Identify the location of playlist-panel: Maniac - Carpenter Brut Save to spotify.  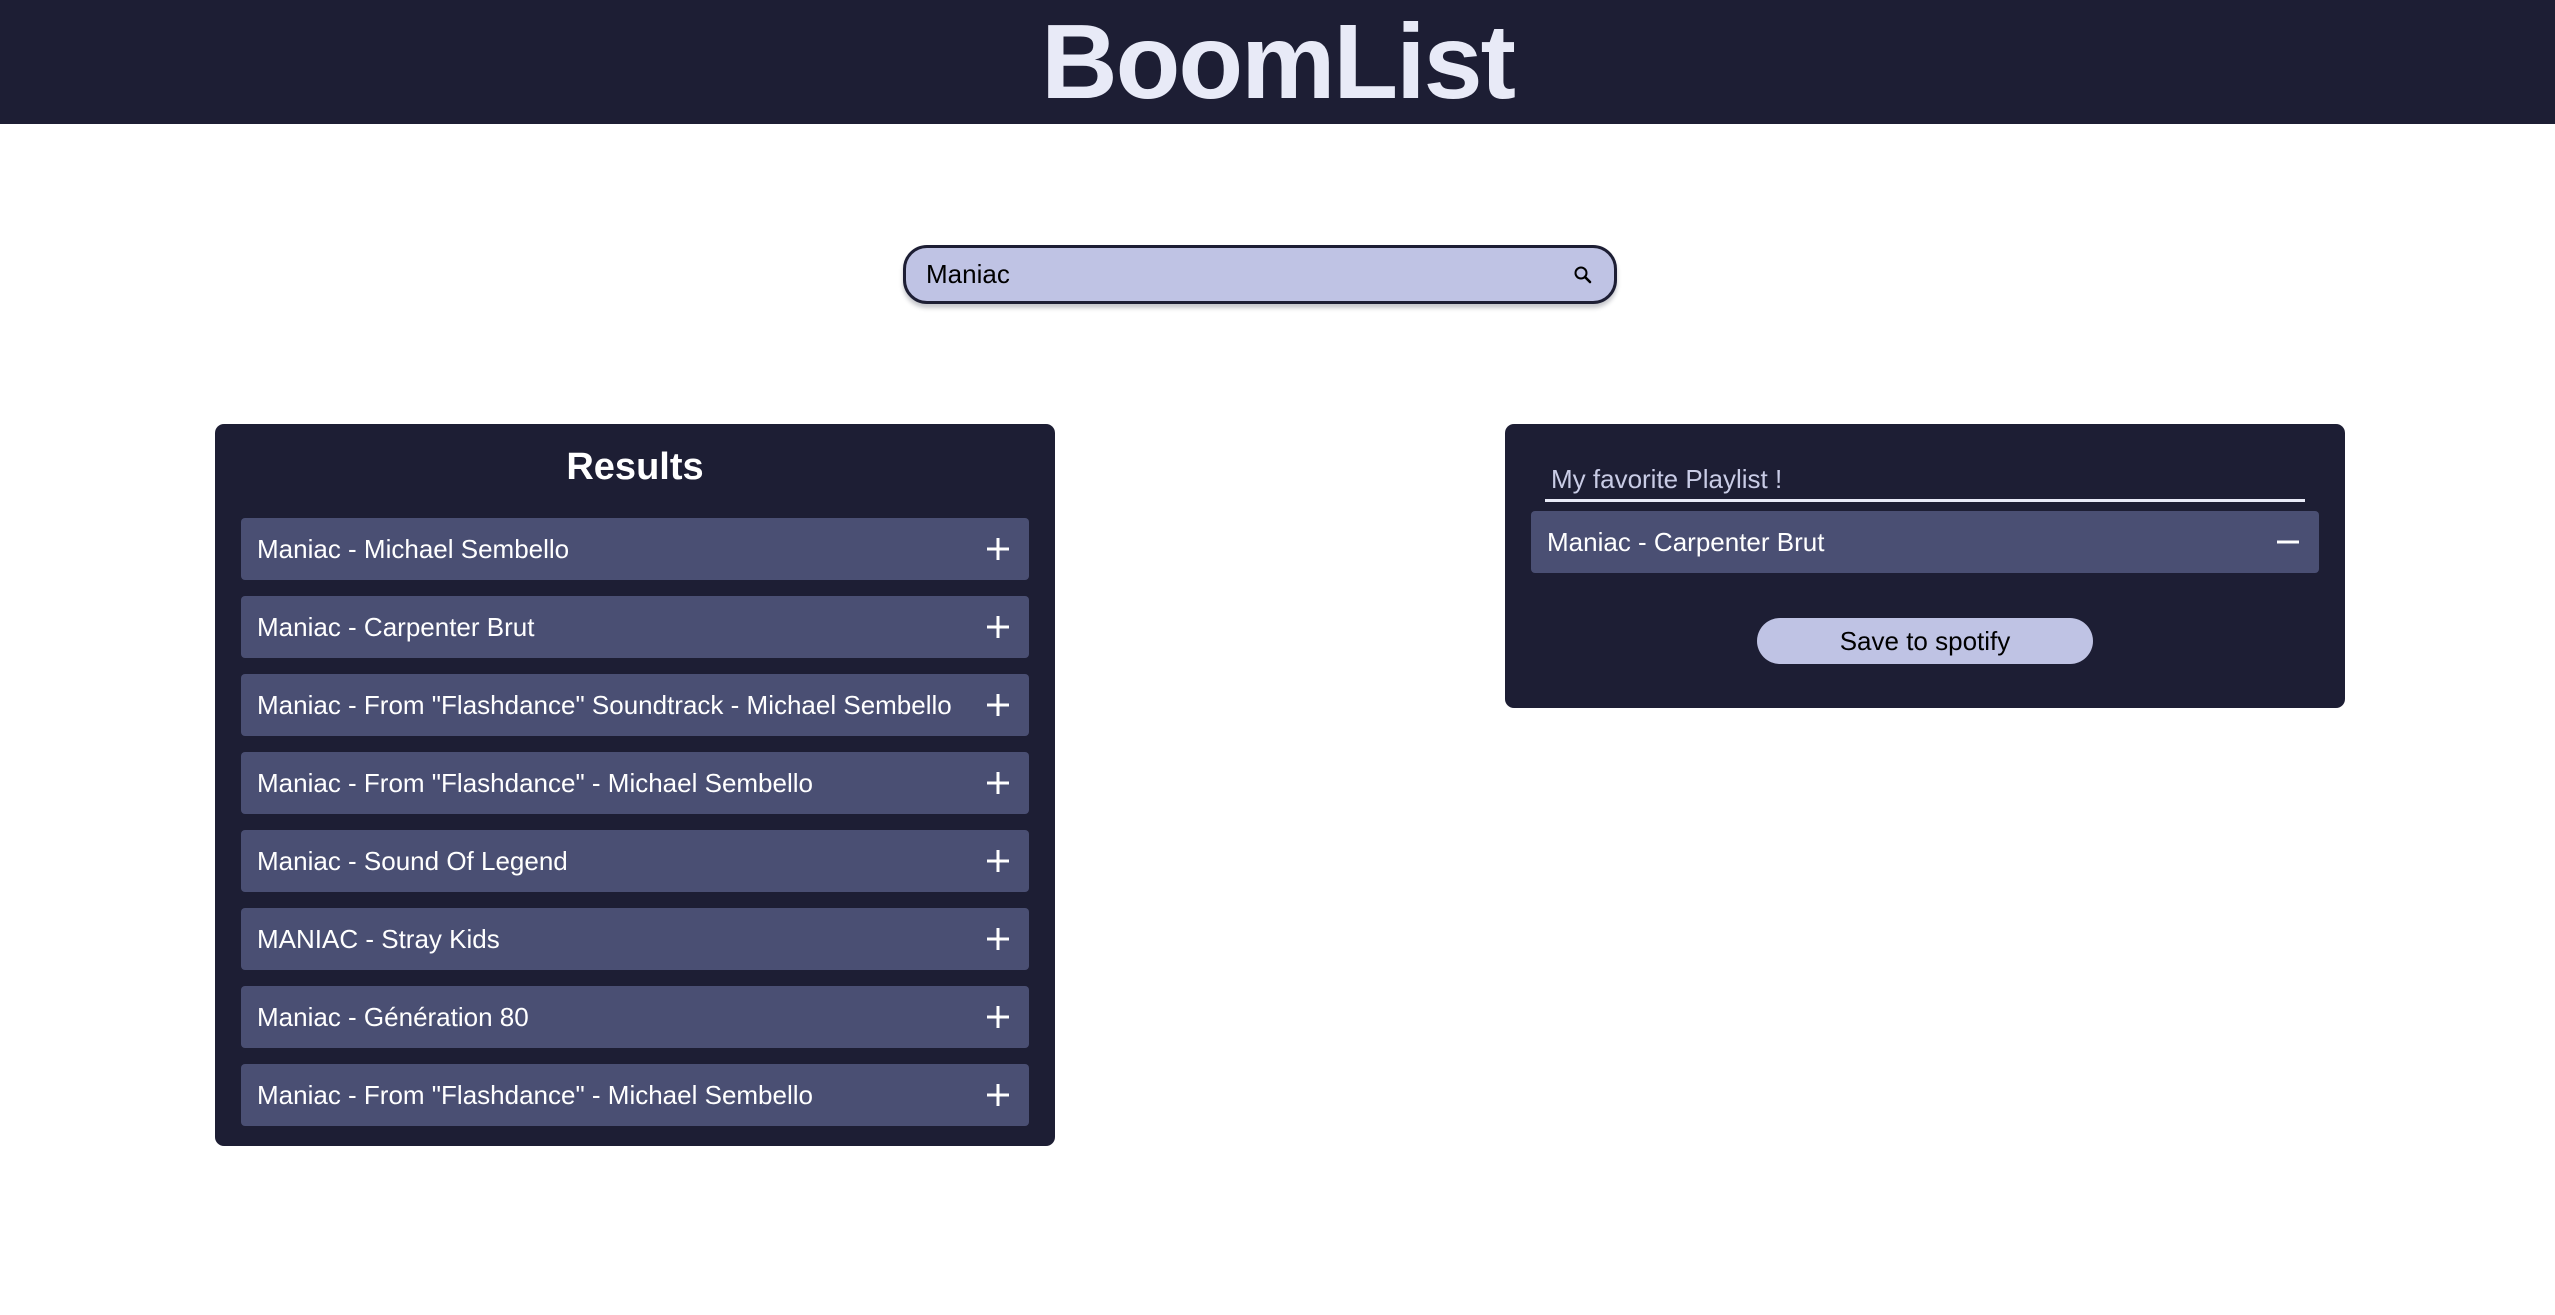
(1925, 566).